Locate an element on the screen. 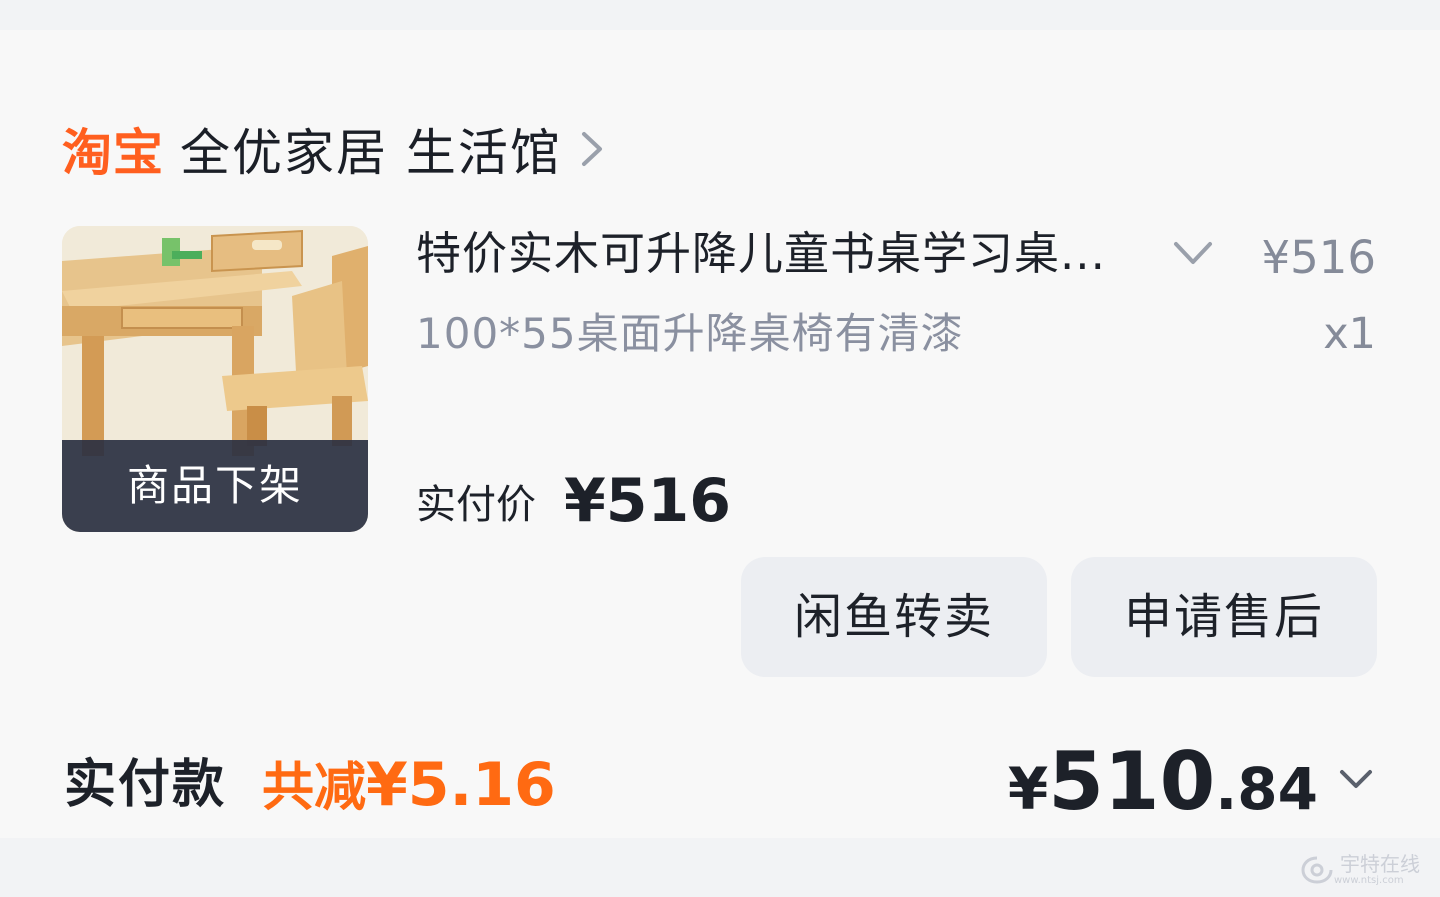 The image size is (1440, 897). watermark-url: www.ntsj.com is located at coordinates (1369, 880).